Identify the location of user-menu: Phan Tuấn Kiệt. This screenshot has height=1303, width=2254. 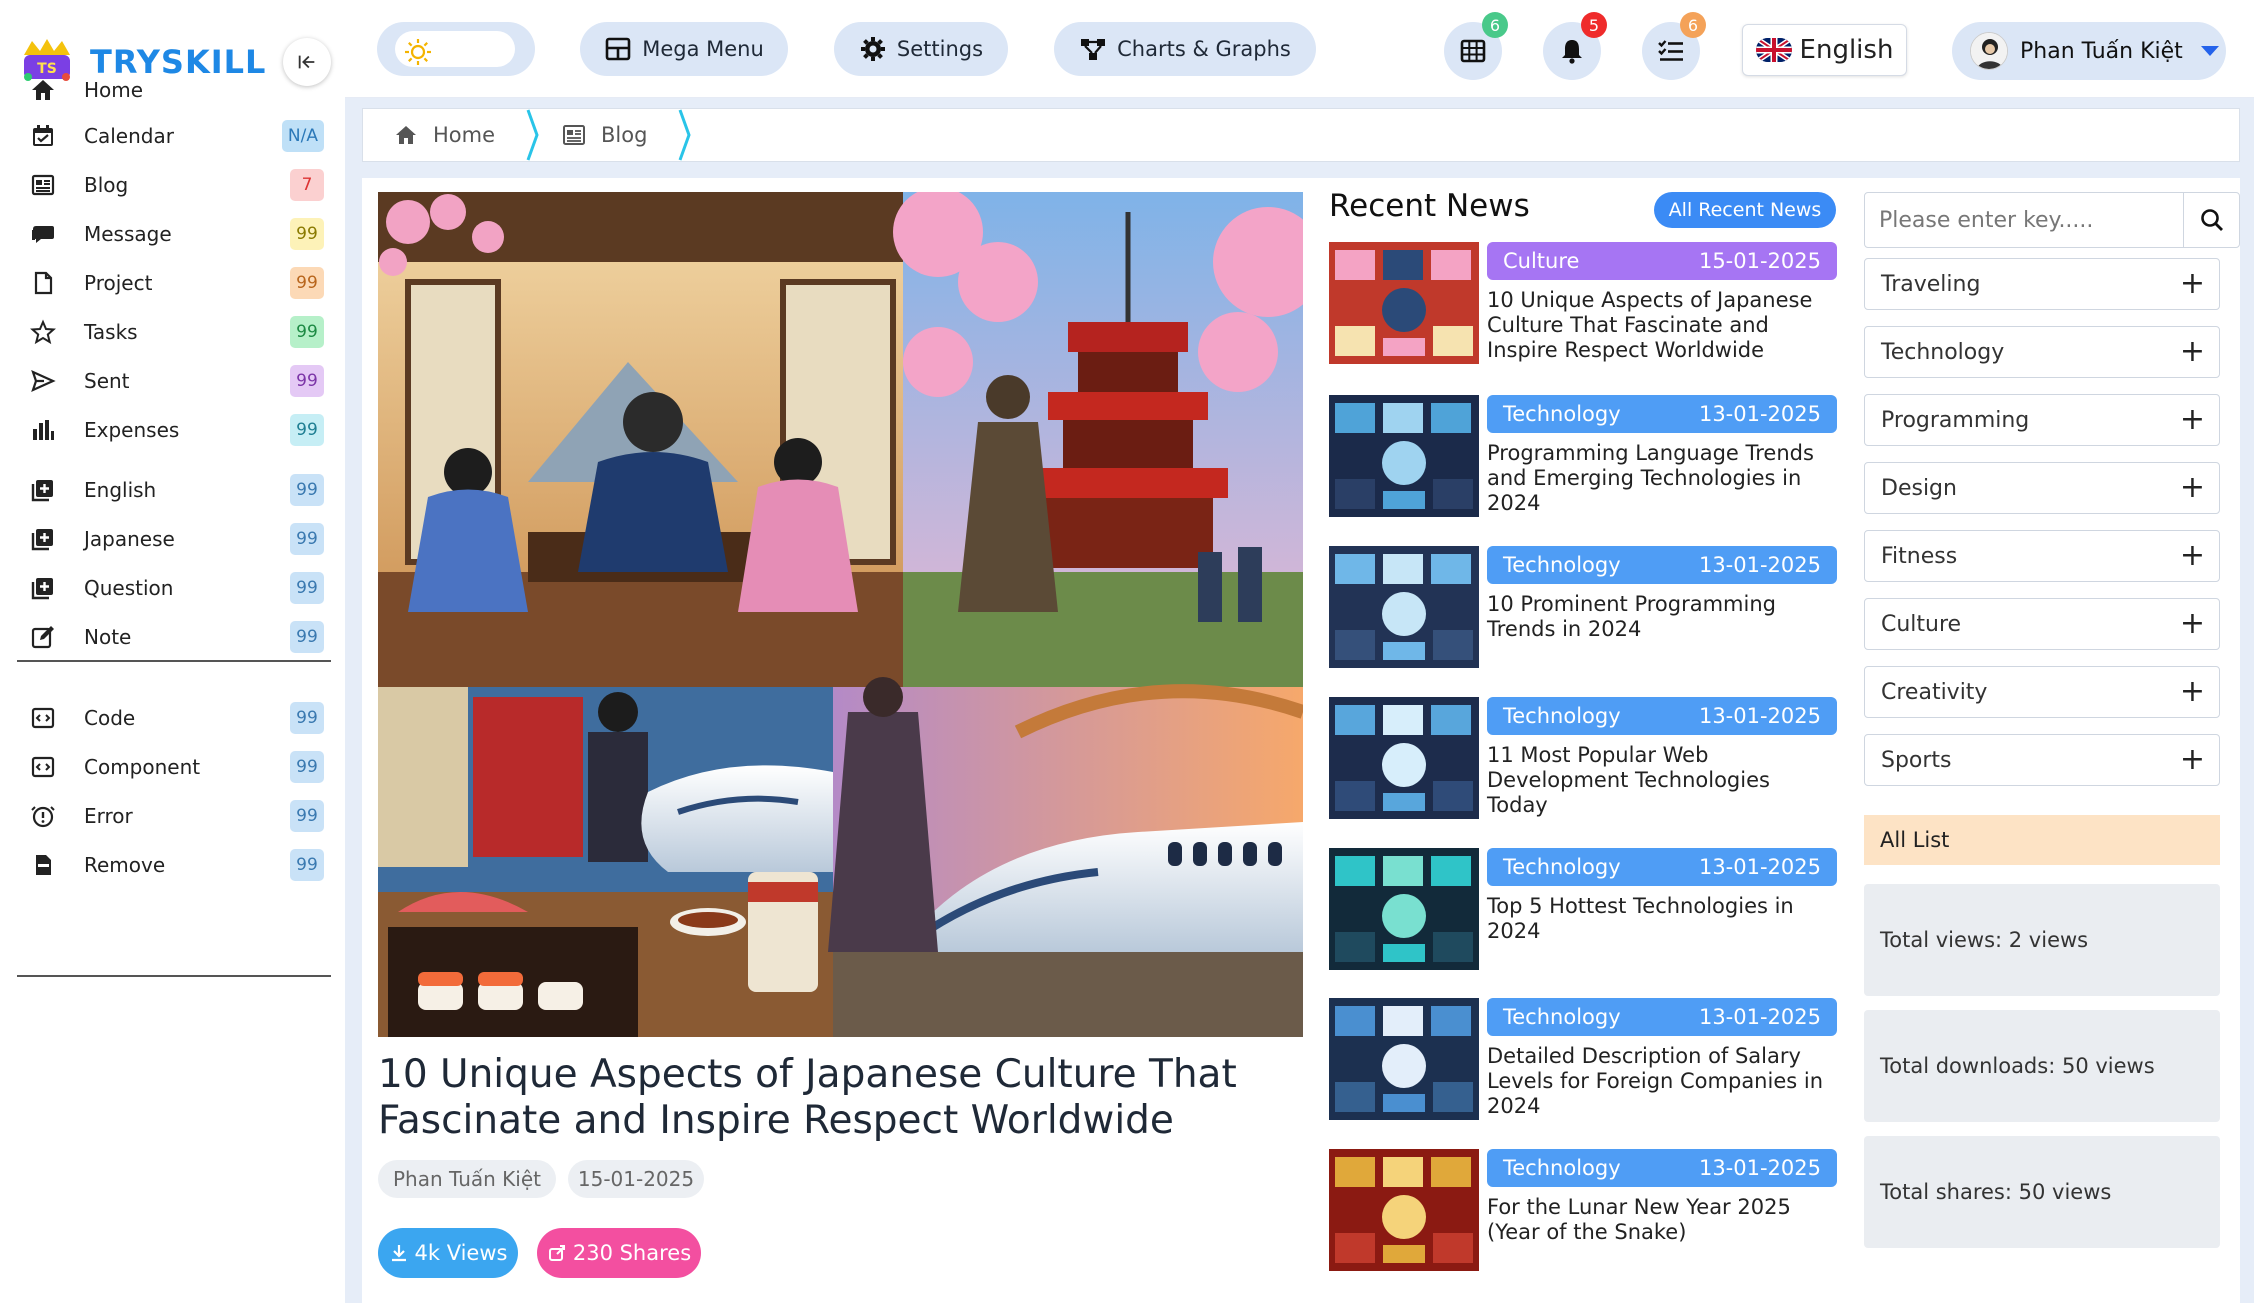
(2089, 51).